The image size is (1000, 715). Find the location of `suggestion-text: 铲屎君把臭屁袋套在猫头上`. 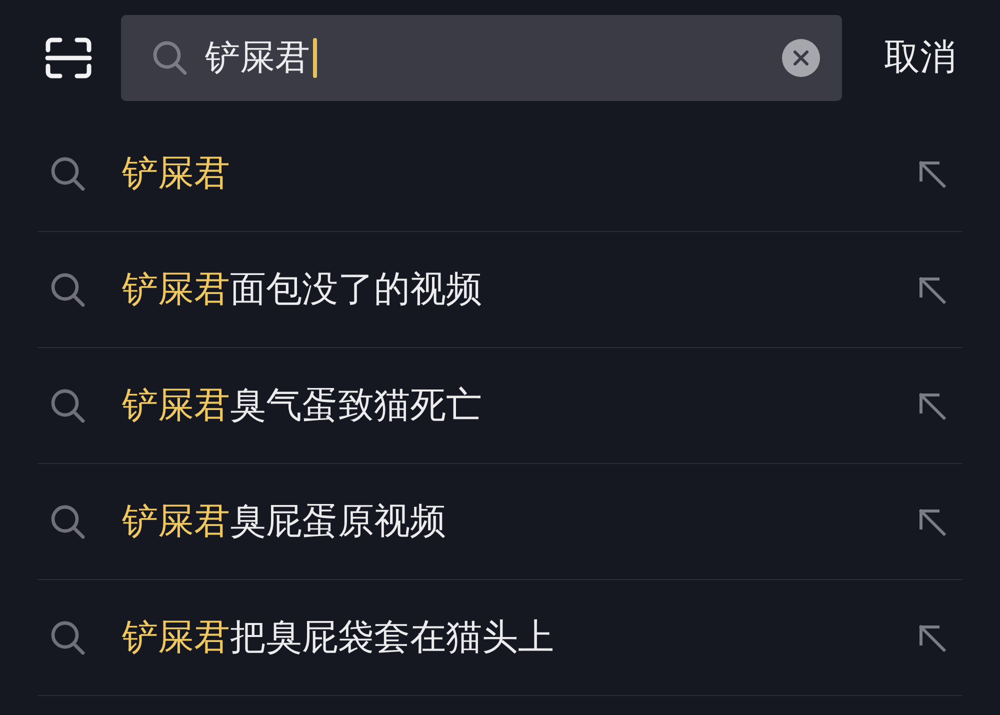

suggestion-text: 铲屎君把臭屁袋套在猫头上 is located at coordinates (338, 638).